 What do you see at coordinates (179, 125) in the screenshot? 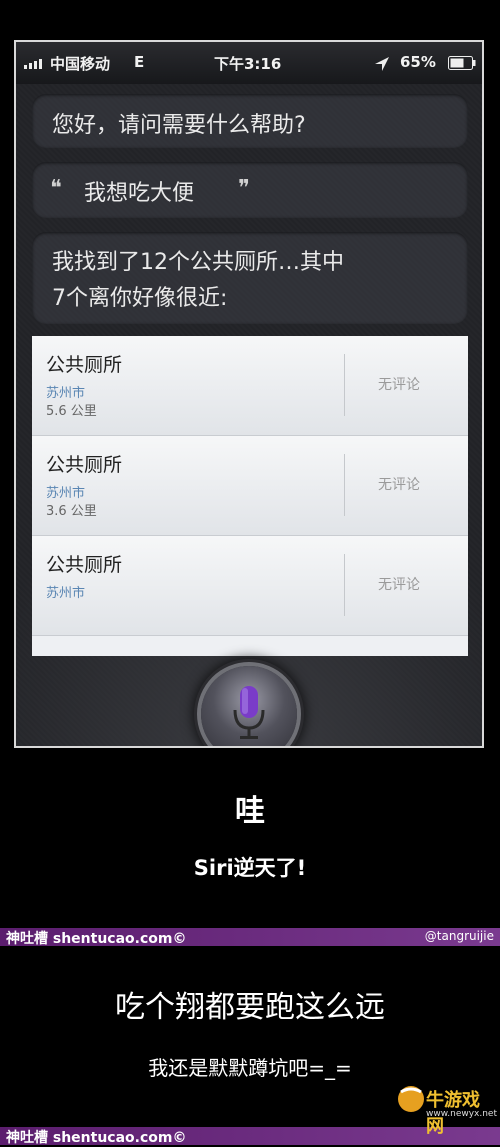
I see `siri-greeting-text: 您好，请问需要什么帮助?` at bounding box center [179, 125].